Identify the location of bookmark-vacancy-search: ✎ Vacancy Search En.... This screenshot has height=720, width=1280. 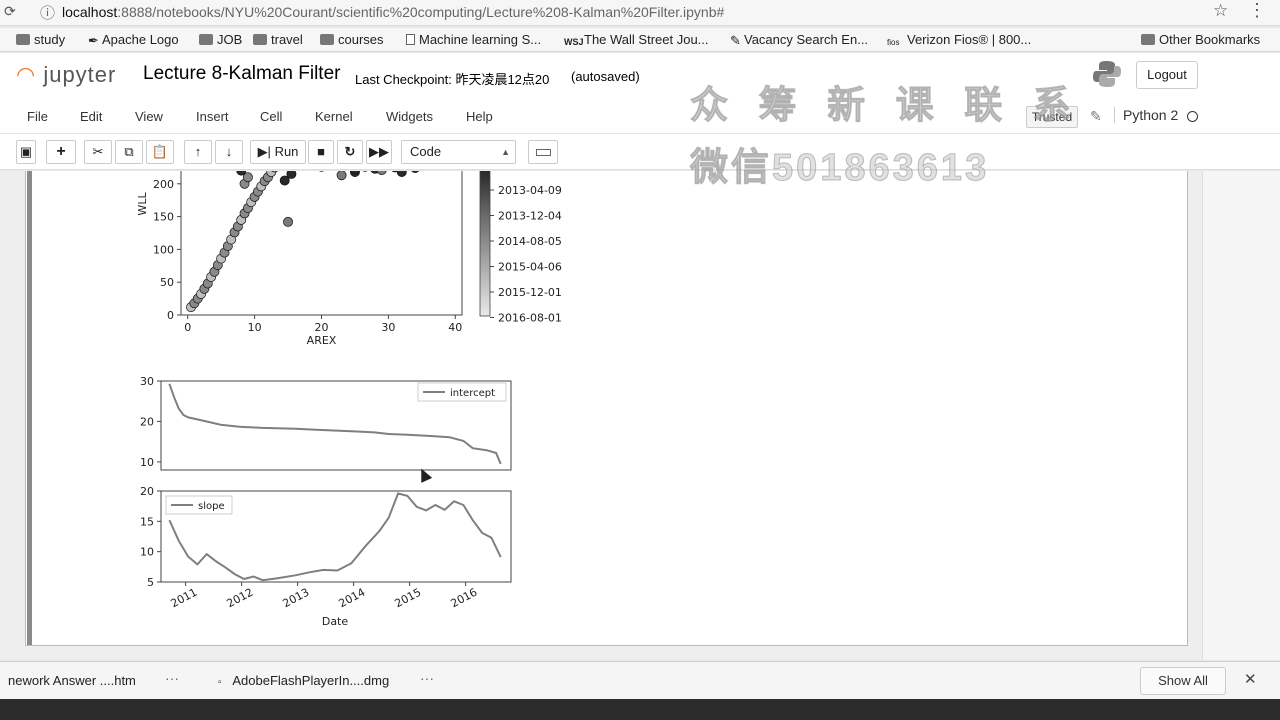
(799, 40).